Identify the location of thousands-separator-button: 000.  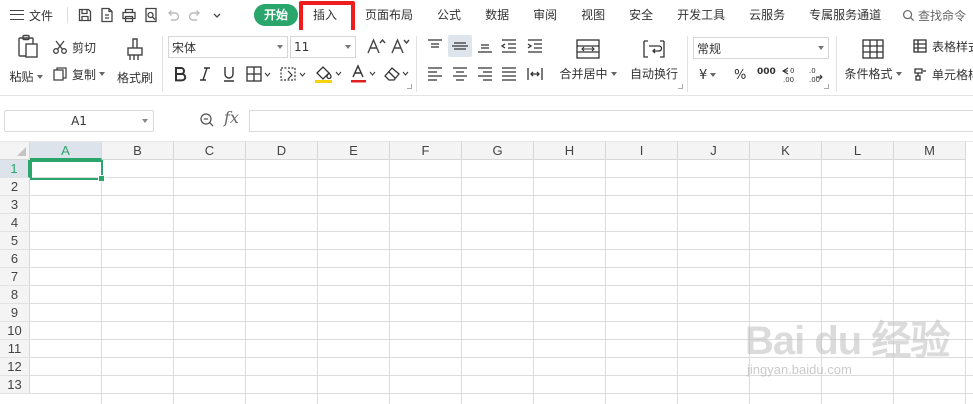
(766, 75).